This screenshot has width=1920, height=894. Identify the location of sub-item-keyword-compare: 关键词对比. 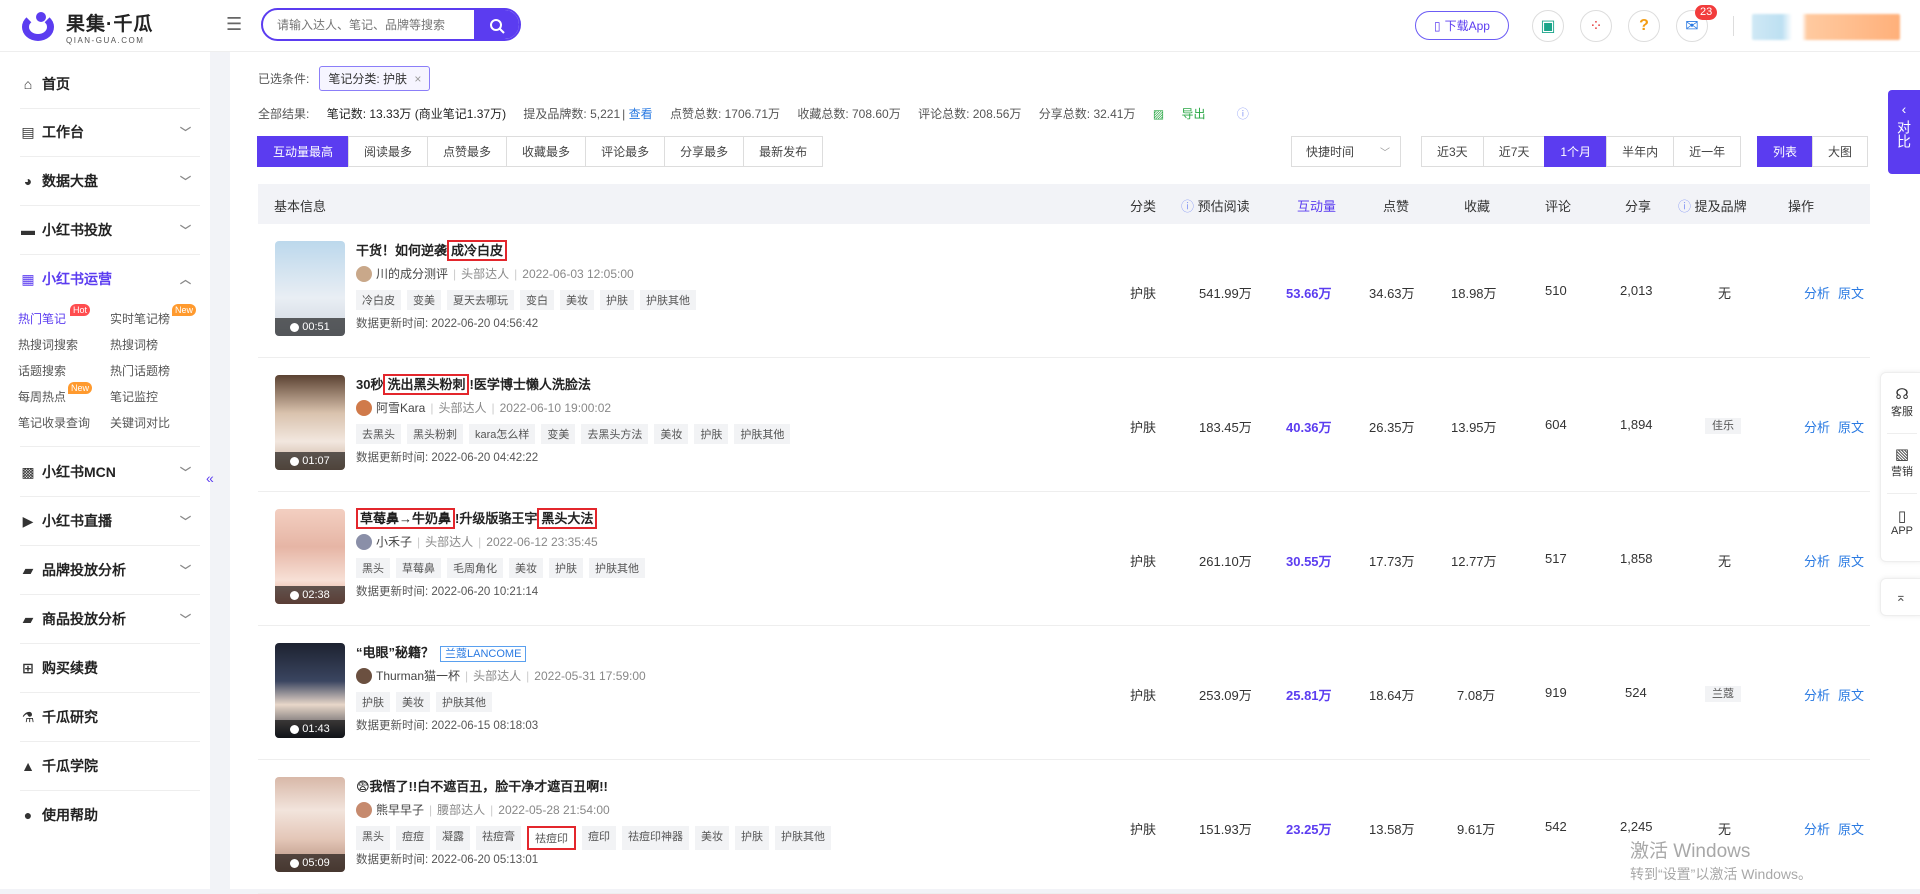
(140, 422).